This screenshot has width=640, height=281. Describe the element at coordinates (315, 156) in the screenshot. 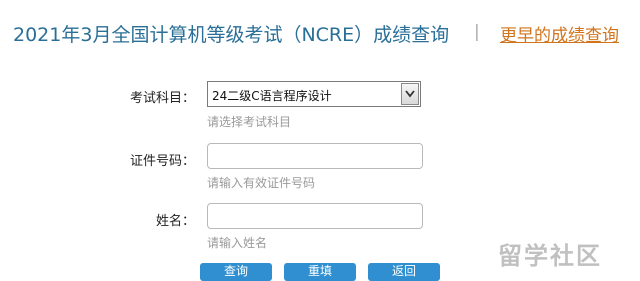

I see `id-number-input` at that location.